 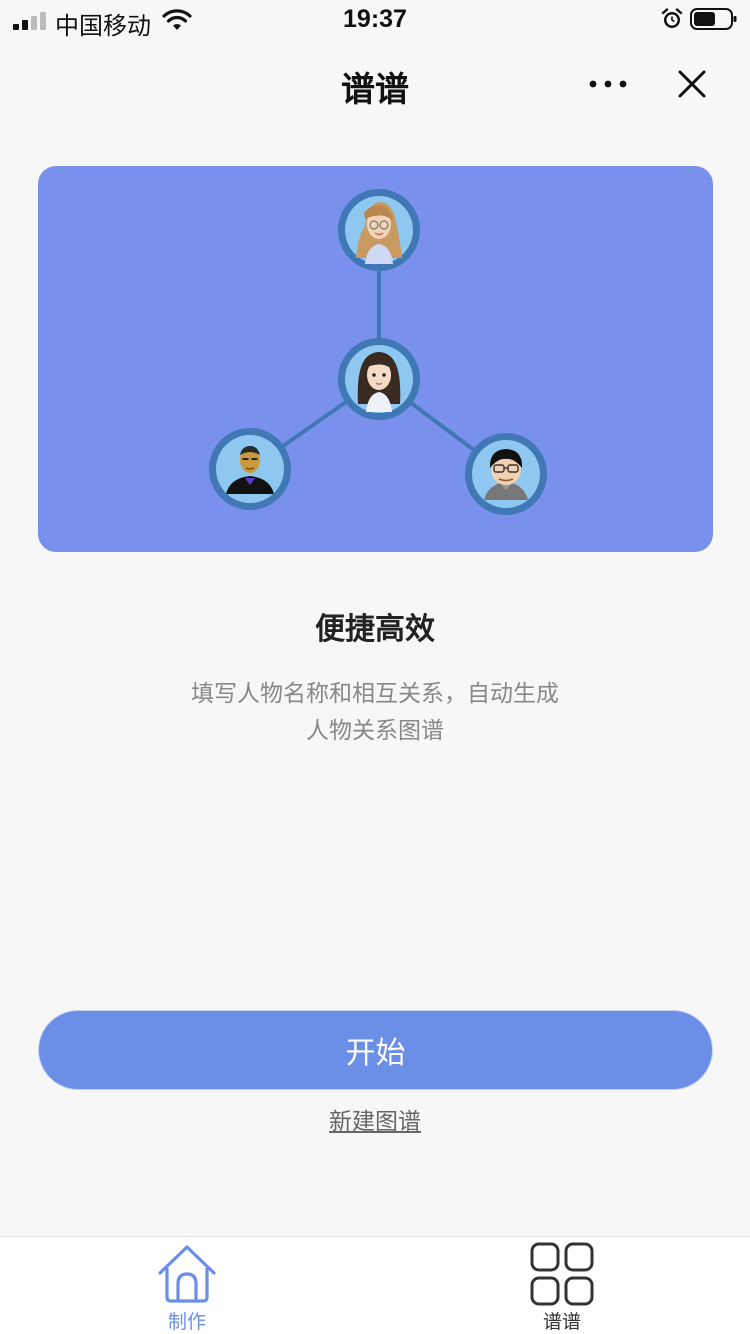 I want to click on alarm-icon, so click(x=672, y=18).